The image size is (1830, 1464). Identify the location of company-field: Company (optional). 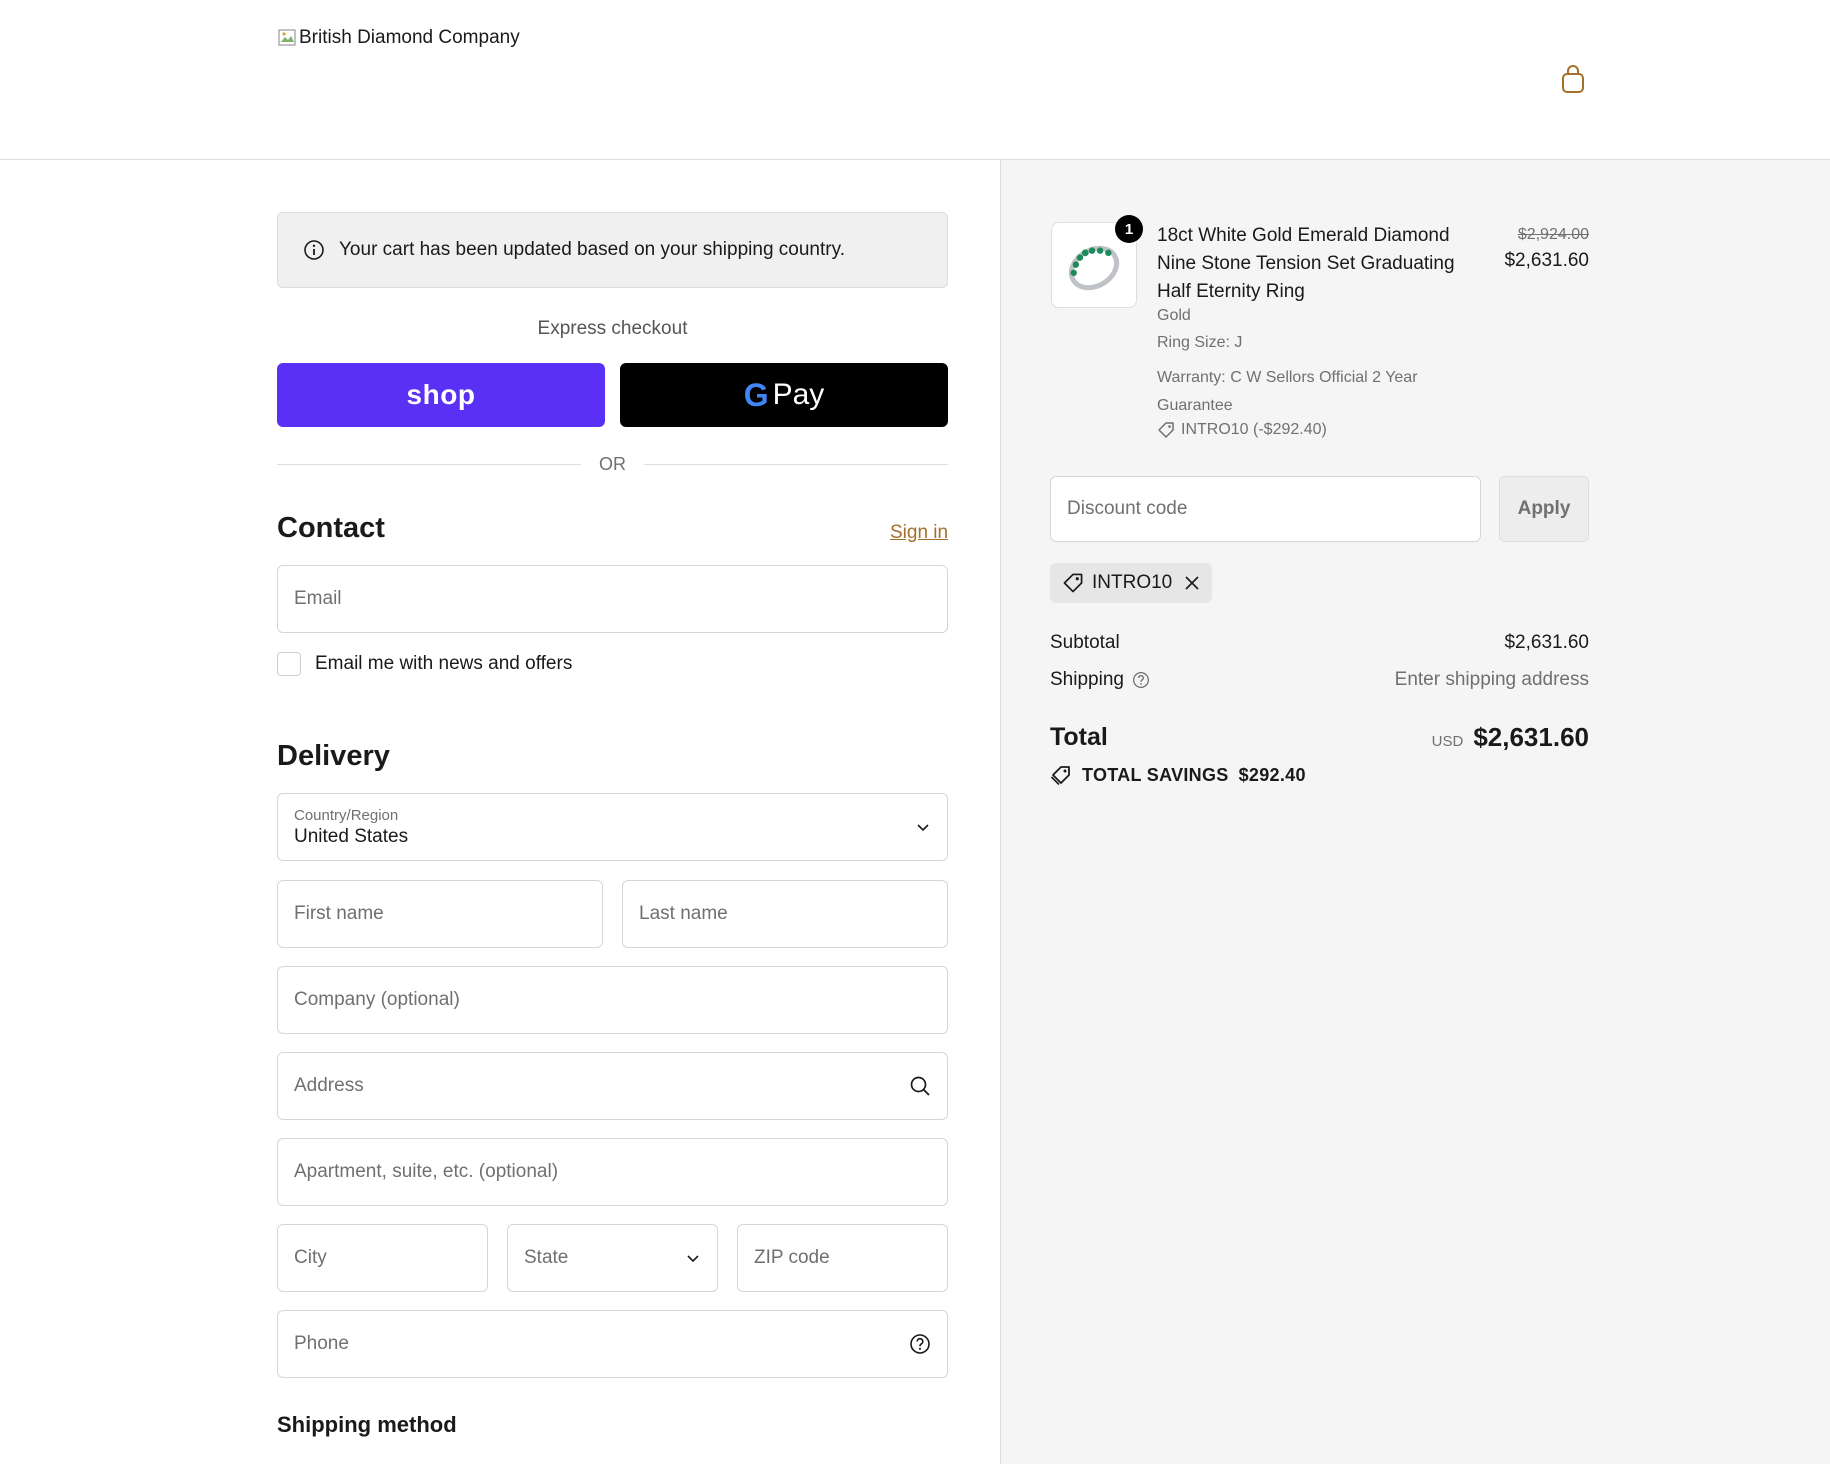
(612, 1000).